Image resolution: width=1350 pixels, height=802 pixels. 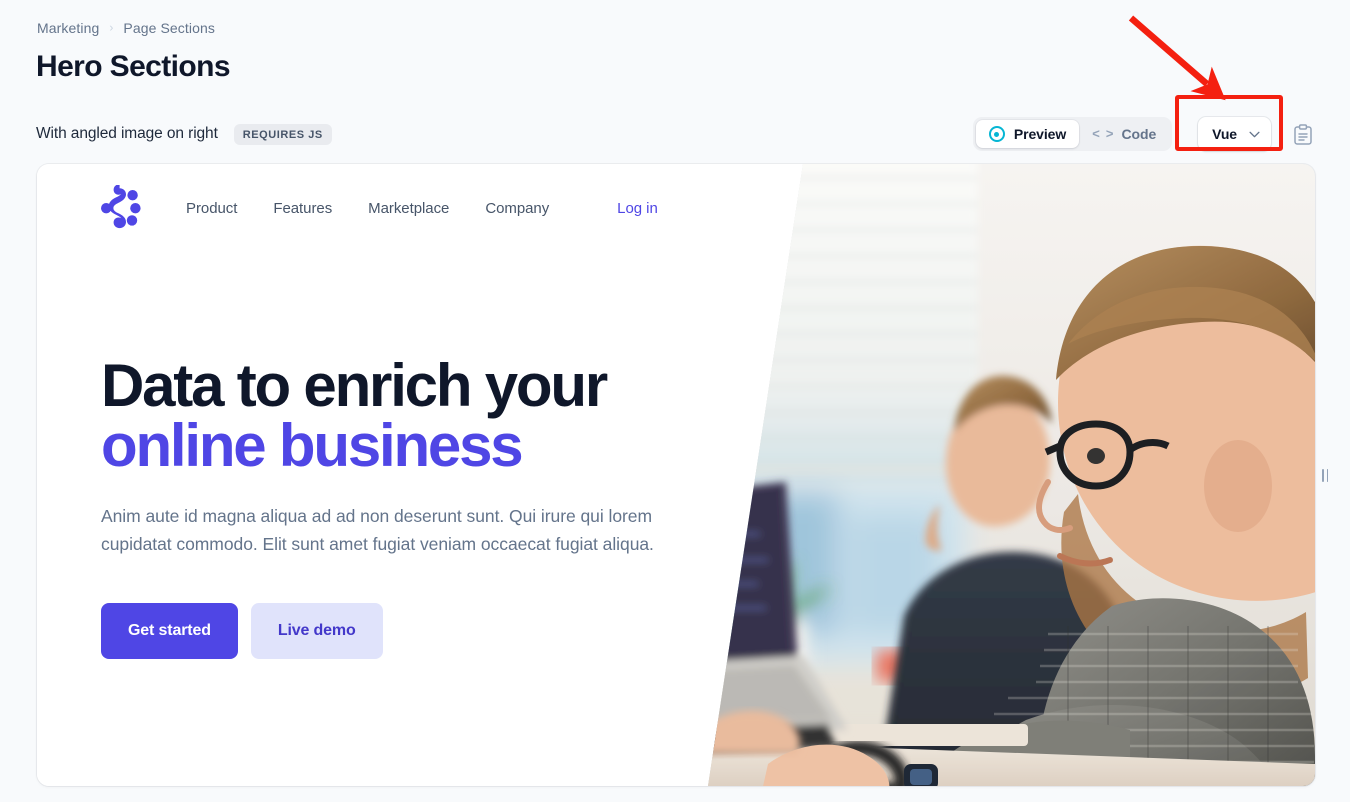 I want to click on preview-code-toggle: Preview < > Code, so click(x=1072, y=134).